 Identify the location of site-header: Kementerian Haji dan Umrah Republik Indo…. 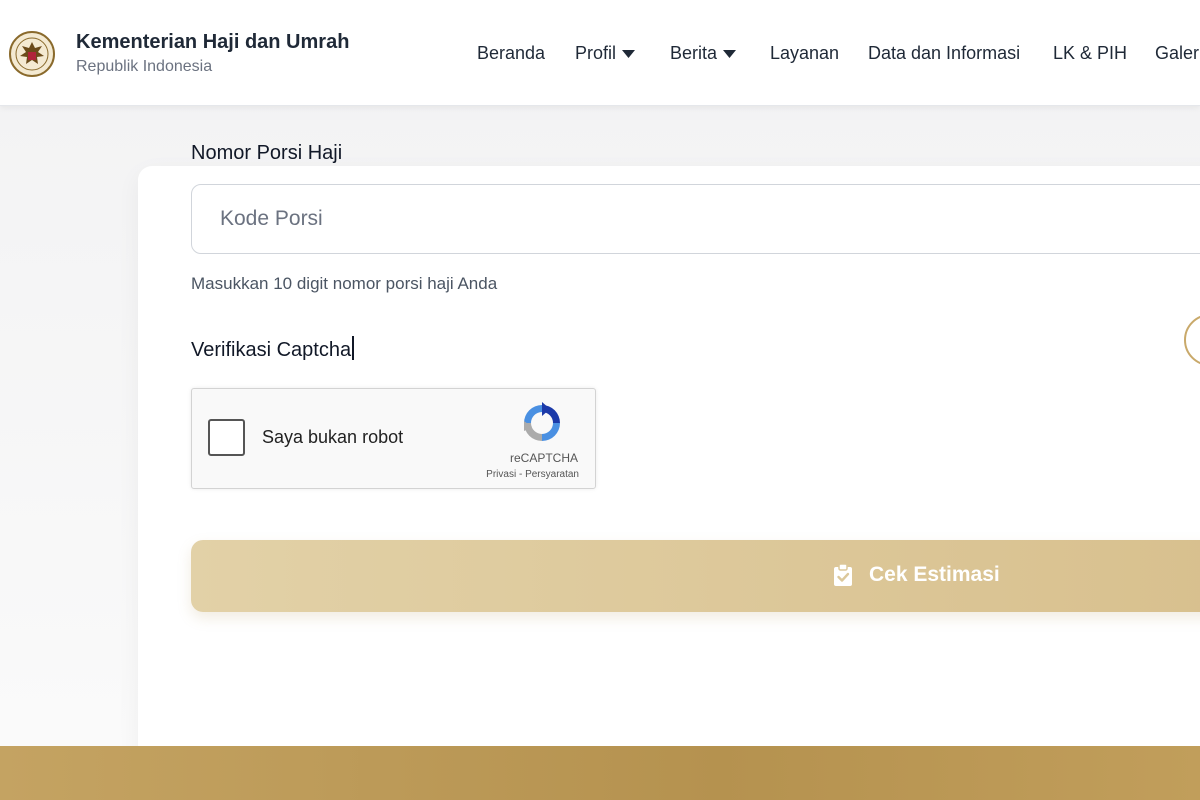
(600, 53).